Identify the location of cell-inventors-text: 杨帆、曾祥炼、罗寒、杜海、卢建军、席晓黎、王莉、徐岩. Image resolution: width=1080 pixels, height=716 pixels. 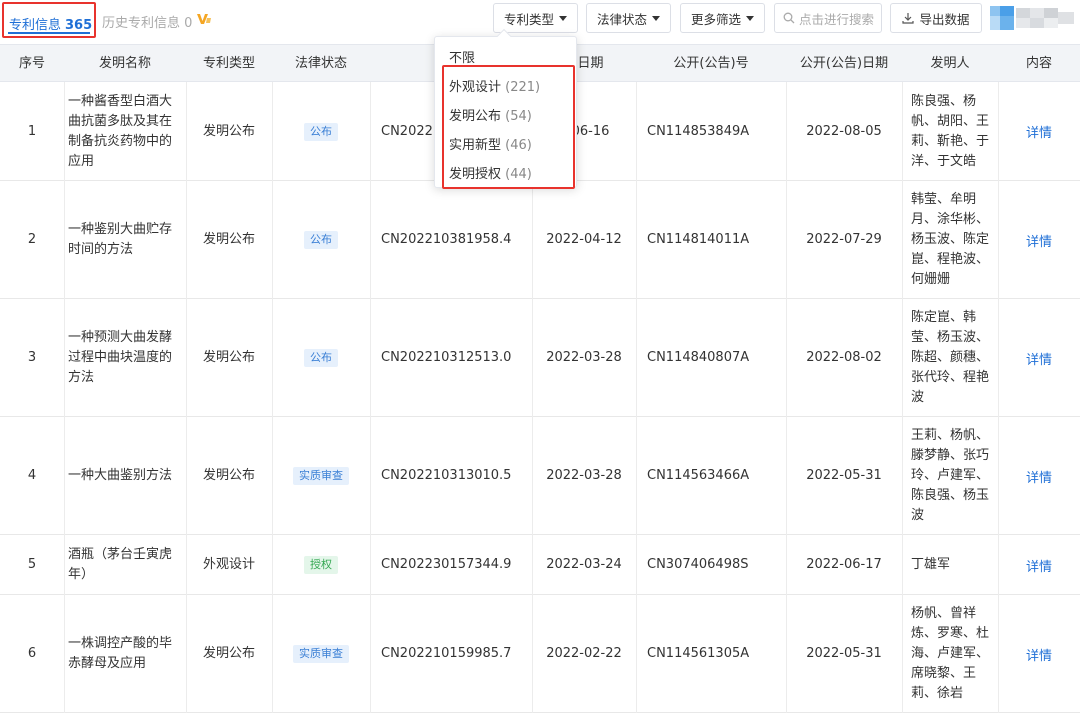
(950, 653).